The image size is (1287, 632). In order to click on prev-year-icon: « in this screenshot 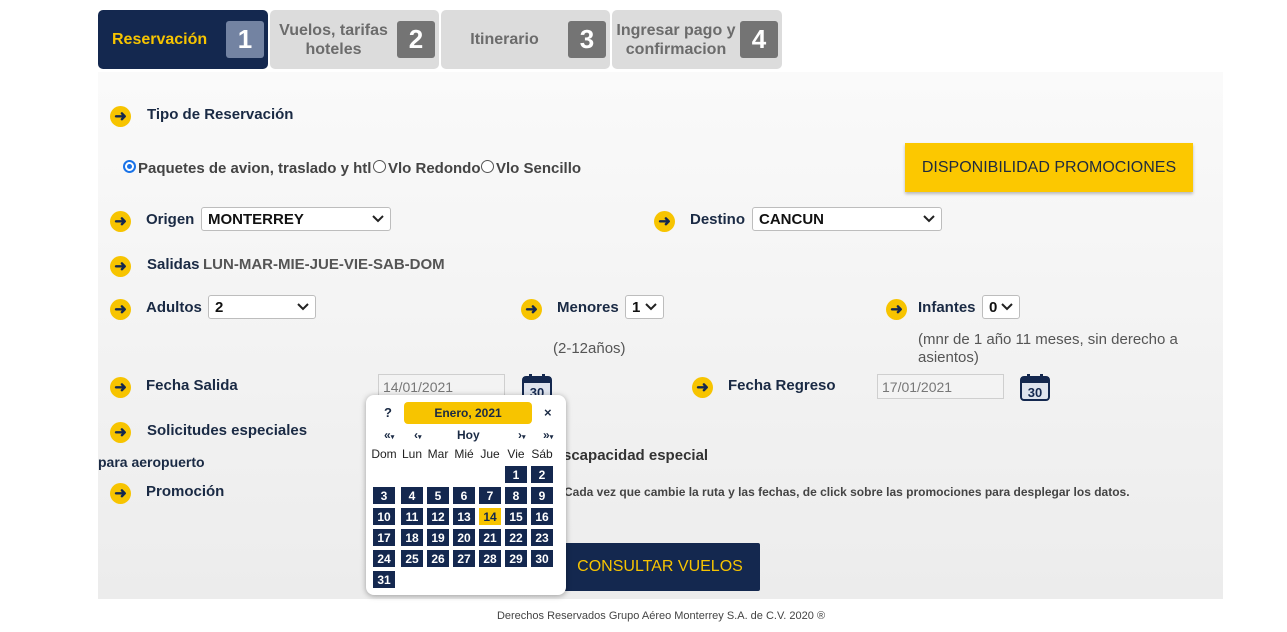, I will do `click(387, 435)`.